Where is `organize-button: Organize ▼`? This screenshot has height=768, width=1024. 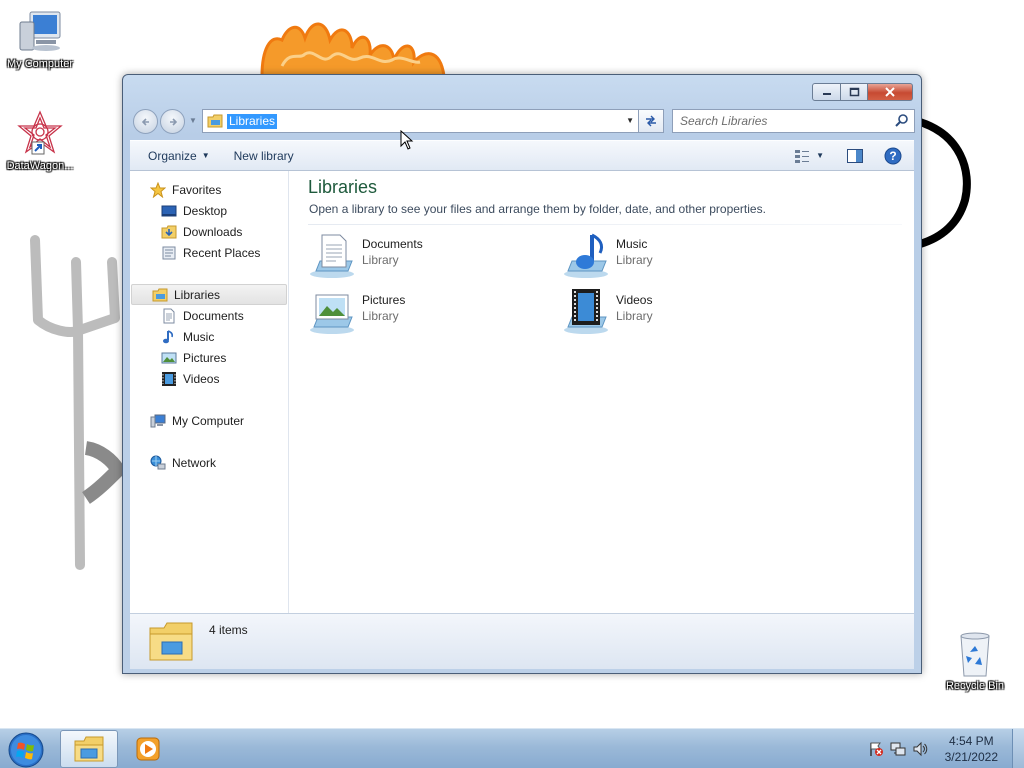
organize-button: Organize ▼ is located at coordinates (179, 155).